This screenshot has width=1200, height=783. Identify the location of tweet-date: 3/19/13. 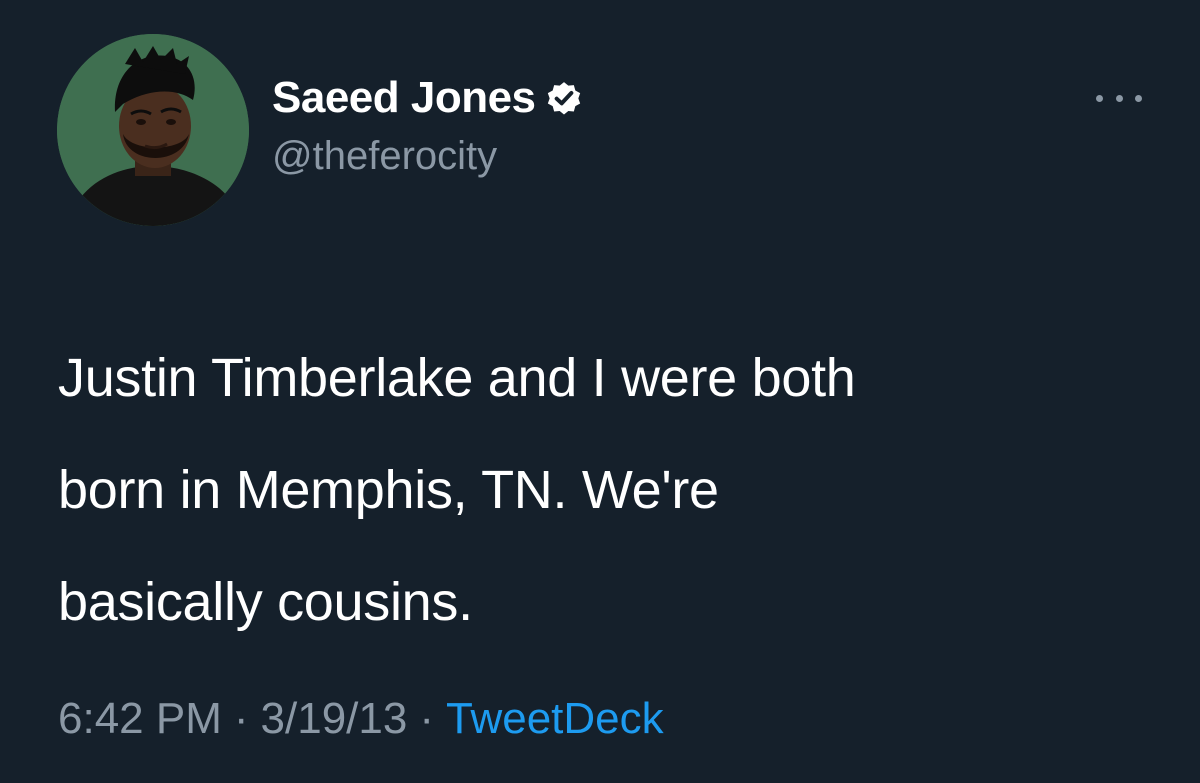
(334, 719).